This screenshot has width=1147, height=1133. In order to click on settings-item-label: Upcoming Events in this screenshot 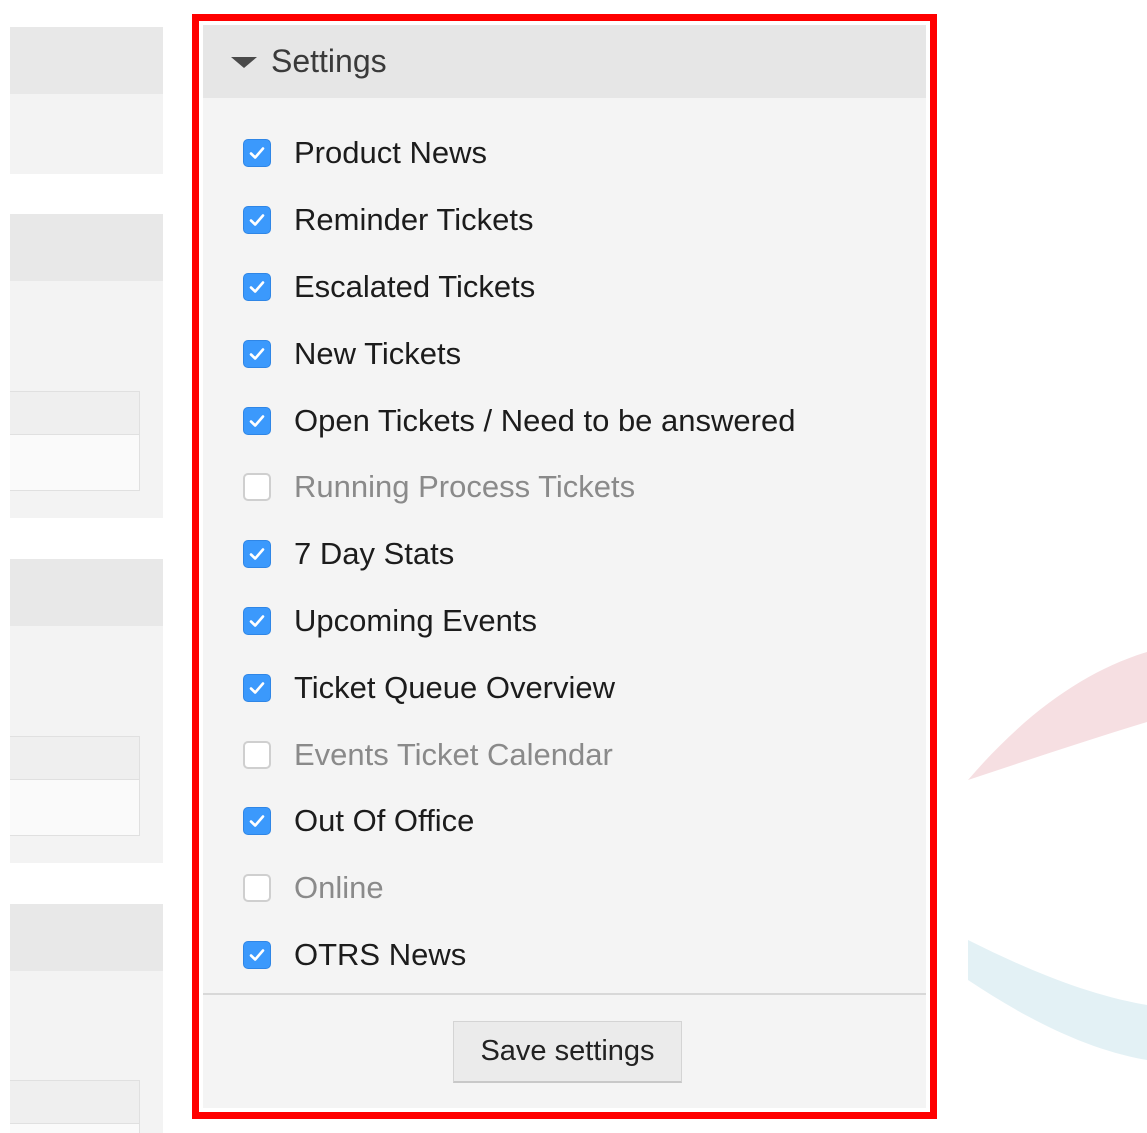, I will do `click(415, 620)`.